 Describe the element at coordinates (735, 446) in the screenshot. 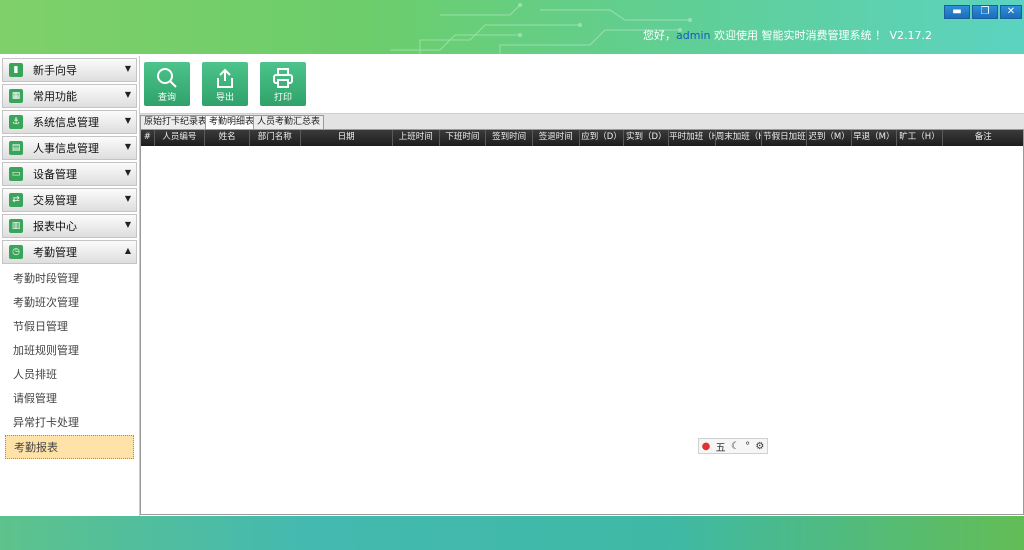

I see `moon-icon: ☾` at that location.